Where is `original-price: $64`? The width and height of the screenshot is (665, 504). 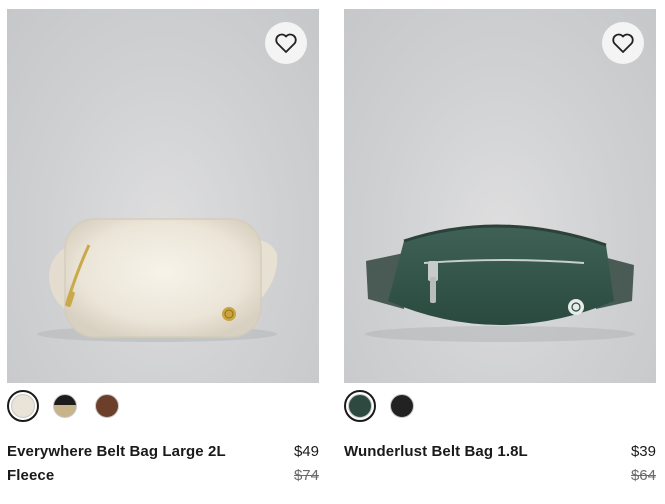
original-price: $64 is located at coordinates (643, 475).